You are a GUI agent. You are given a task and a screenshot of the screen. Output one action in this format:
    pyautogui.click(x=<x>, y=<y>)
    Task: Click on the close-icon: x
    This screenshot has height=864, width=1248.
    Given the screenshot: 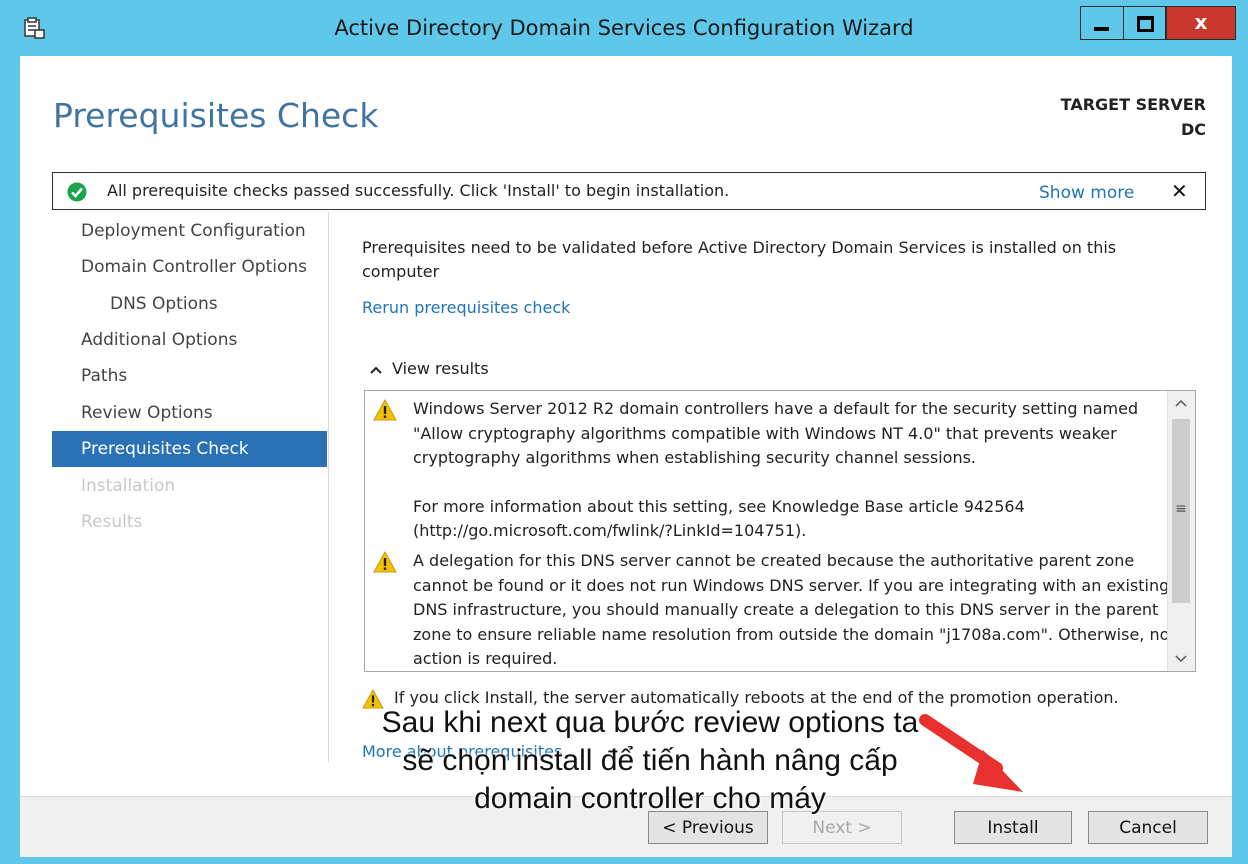 What is the action you would take?
    pyautogui.click(x=1201, y=22)
    